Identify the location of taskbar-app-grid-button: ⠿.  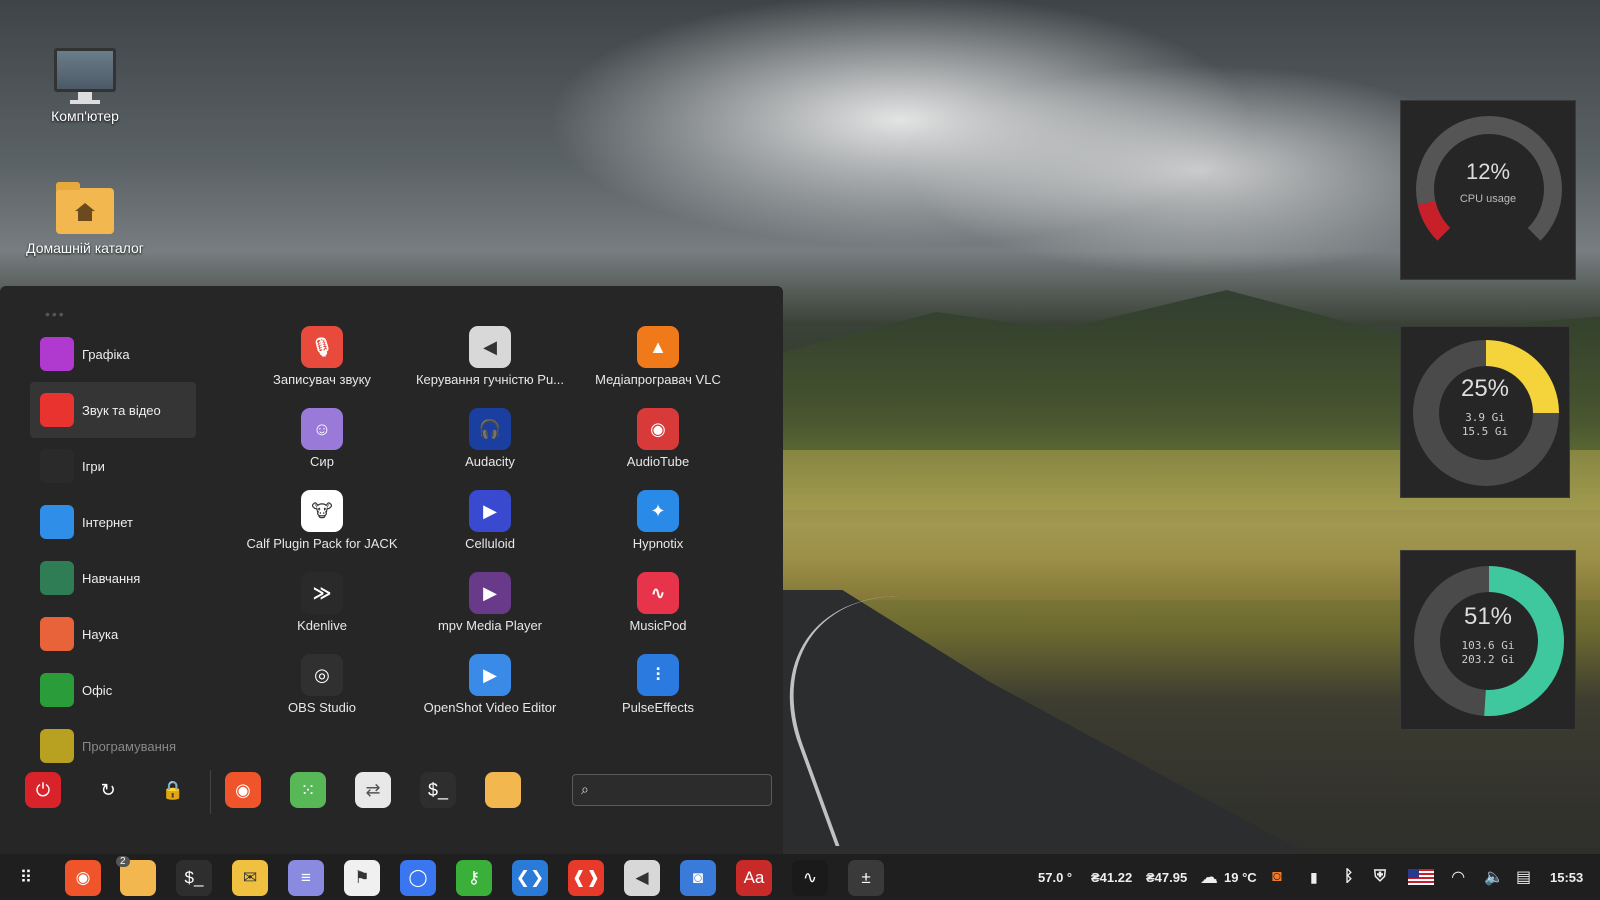
(26, 878).